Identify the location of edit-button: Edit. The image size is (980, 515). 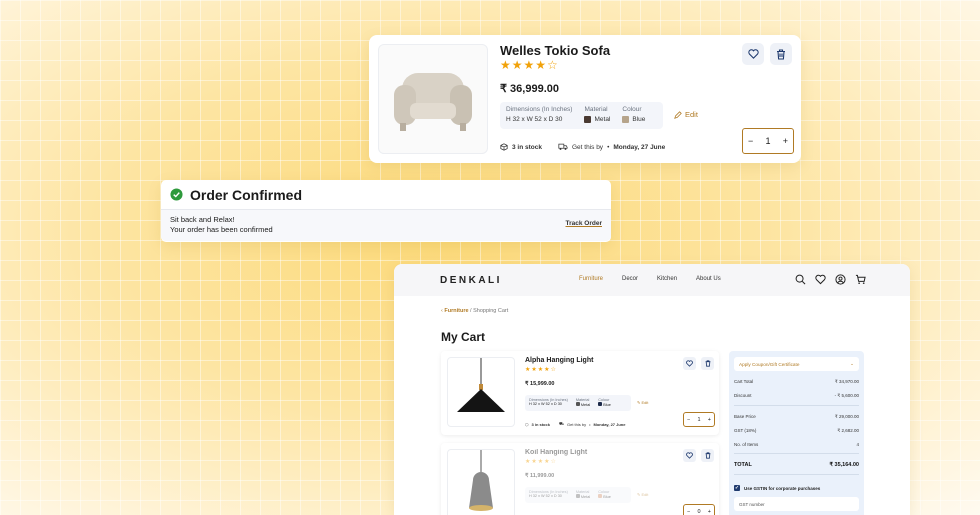
(686, 114).